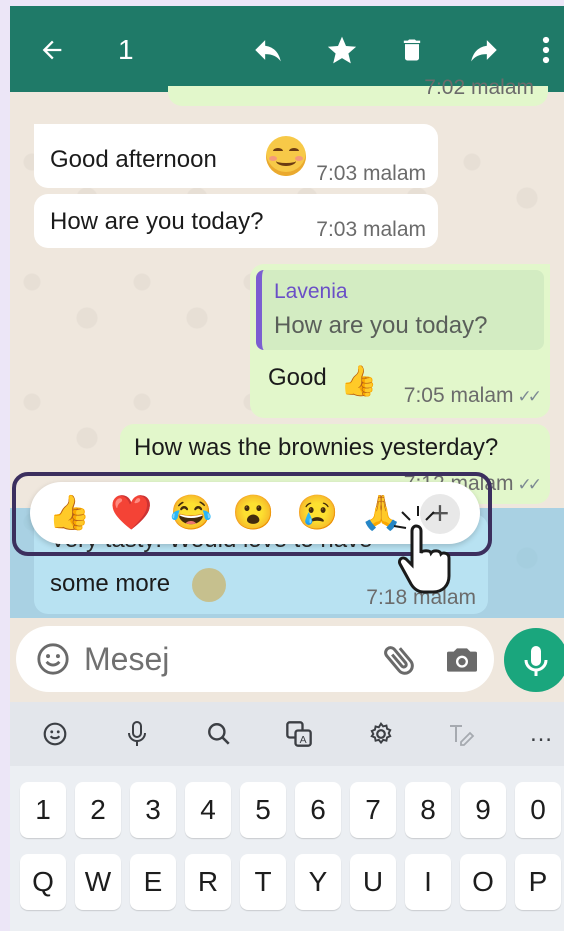  I want to click on incoming-message: How are you today? 7:03 malam, so click(236, 221).